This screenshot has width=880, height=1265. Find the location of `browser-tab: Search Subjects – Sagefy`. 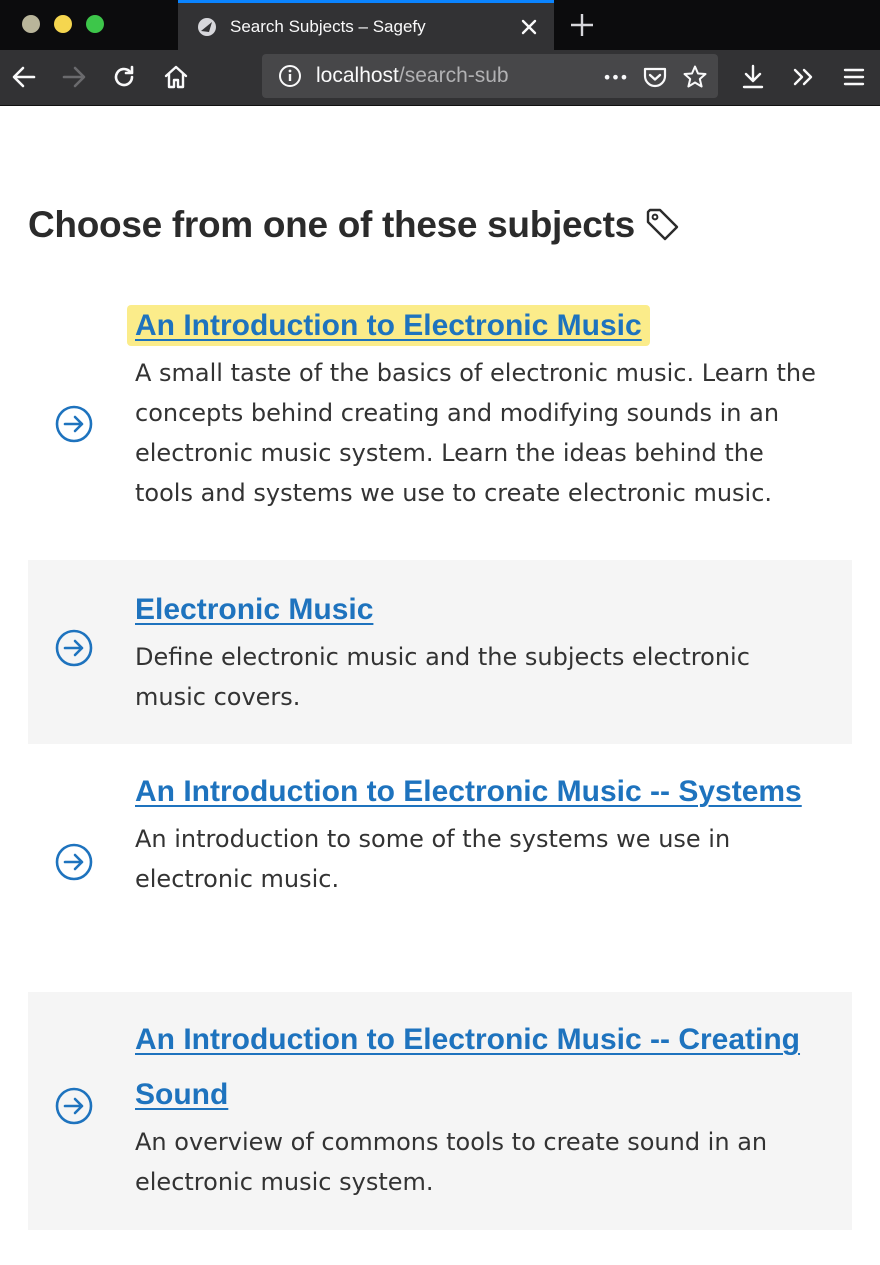

browser-tab: Search Subjects – Sagefy is located at coordinates (366, 25).